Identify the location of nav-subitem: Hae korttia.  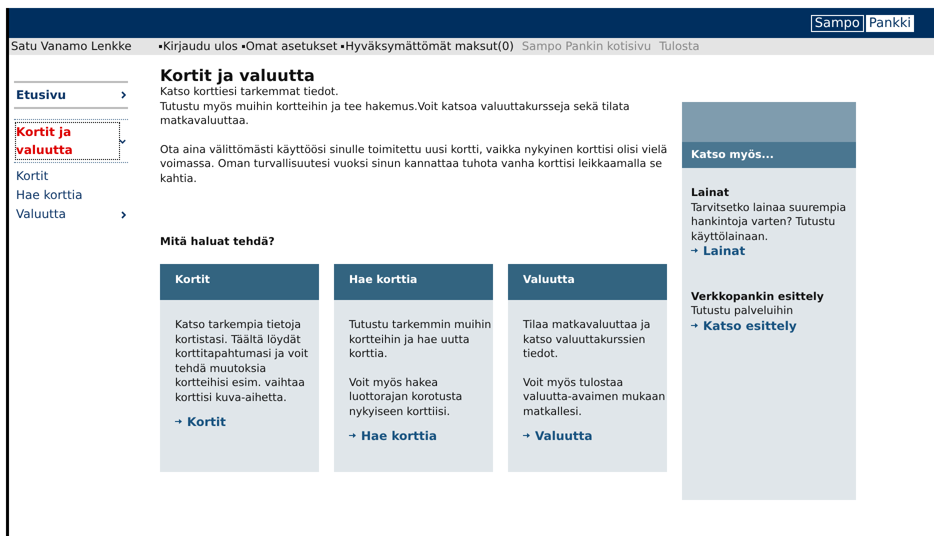
(71, 195).